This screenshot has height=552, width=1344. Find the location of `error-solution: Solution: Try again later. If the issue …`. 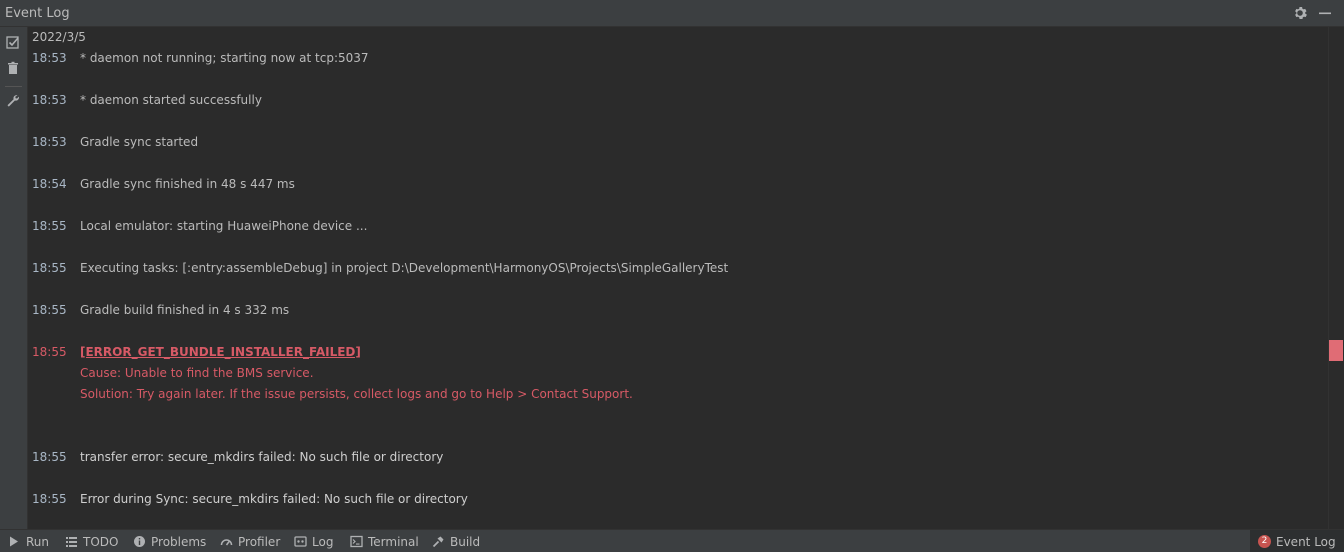

error-solution: Solution: Try again later. If the issue … is located at coordinates (356, 394).